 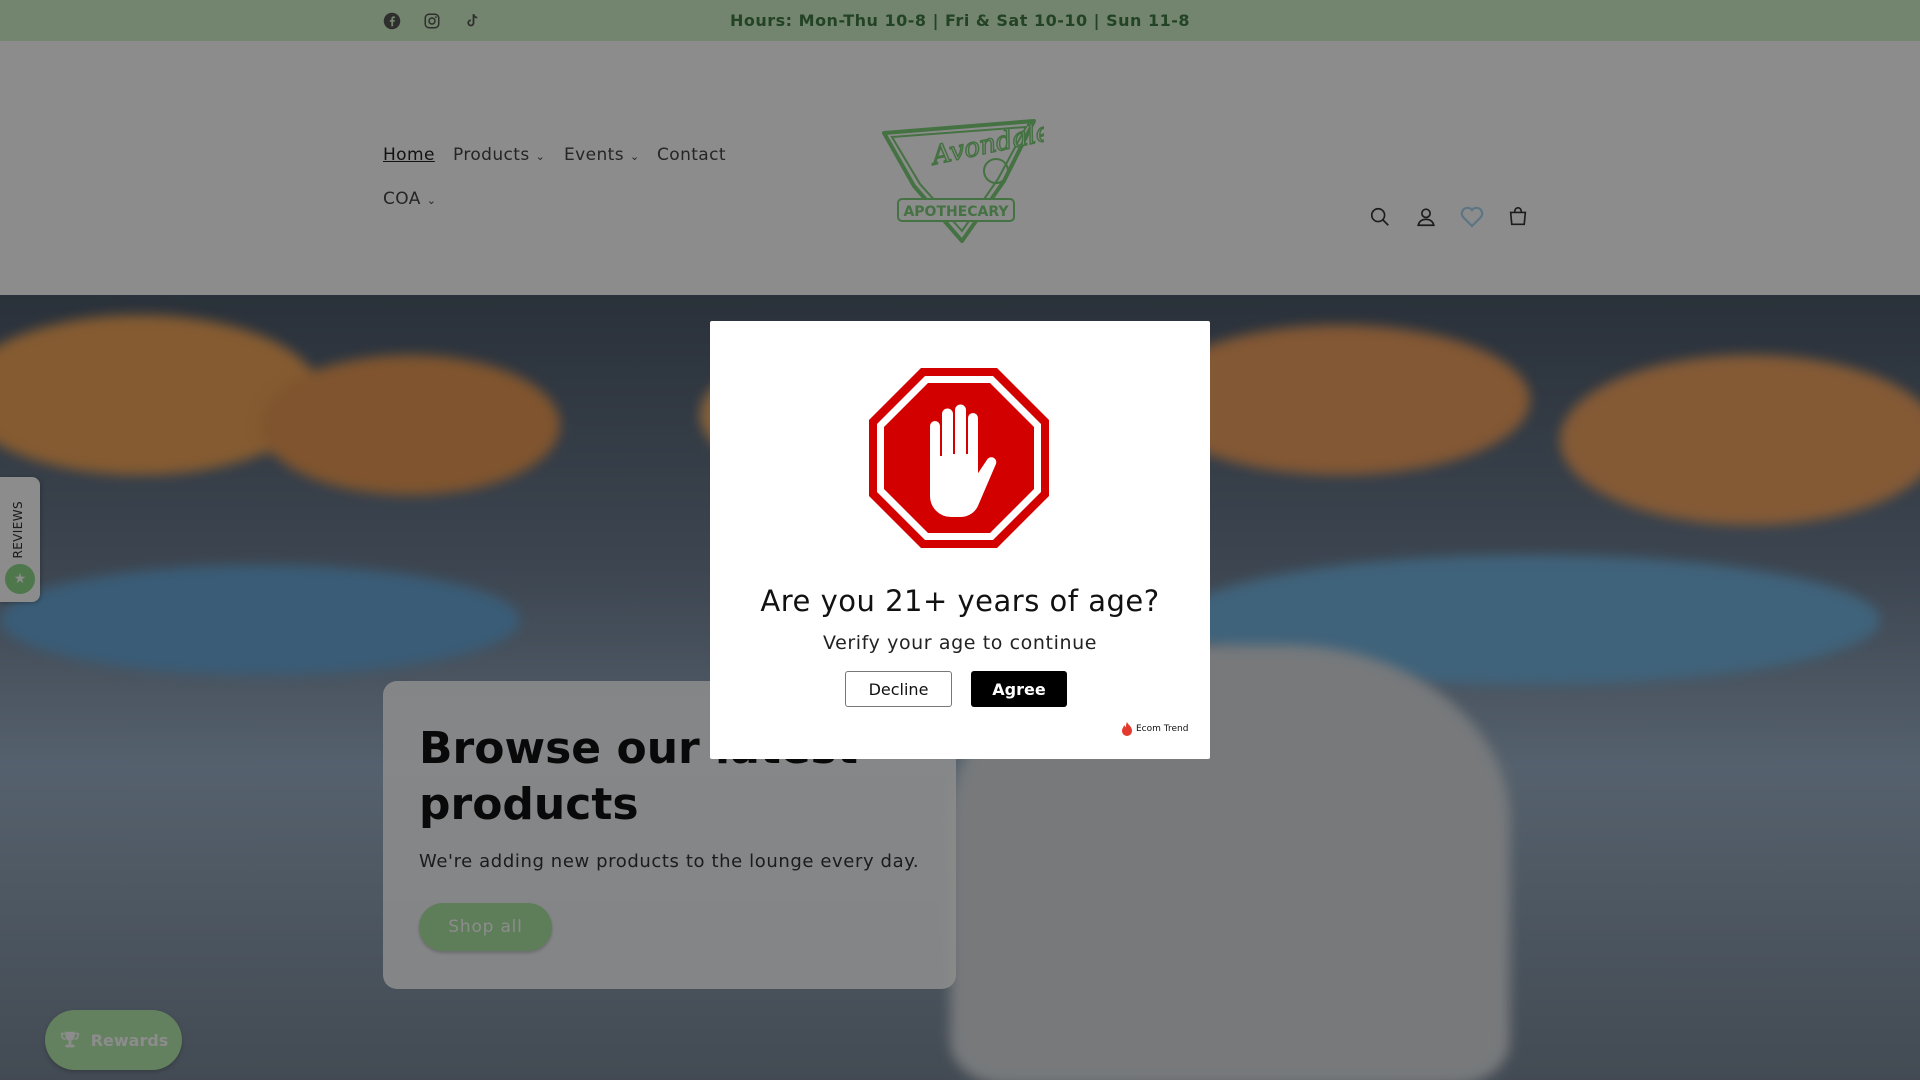 I want to click on ecom-trend-logo: Ecom Trend, so click(x=1154, y=729).